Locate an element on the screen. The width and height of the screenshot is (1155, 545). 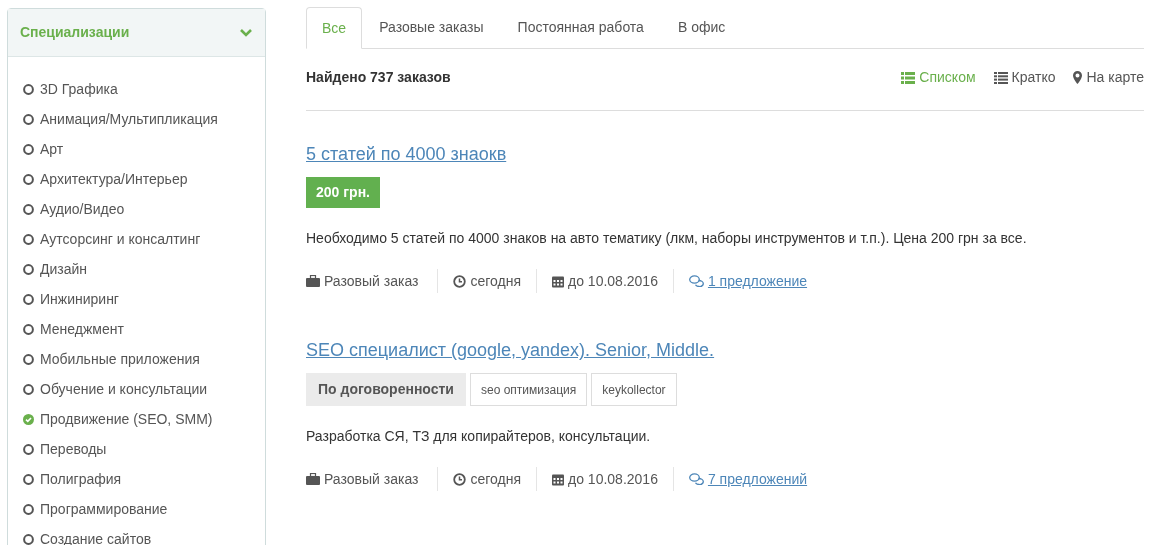
results-count: Найдено 737 заказов is located at coordinates (378, 77).